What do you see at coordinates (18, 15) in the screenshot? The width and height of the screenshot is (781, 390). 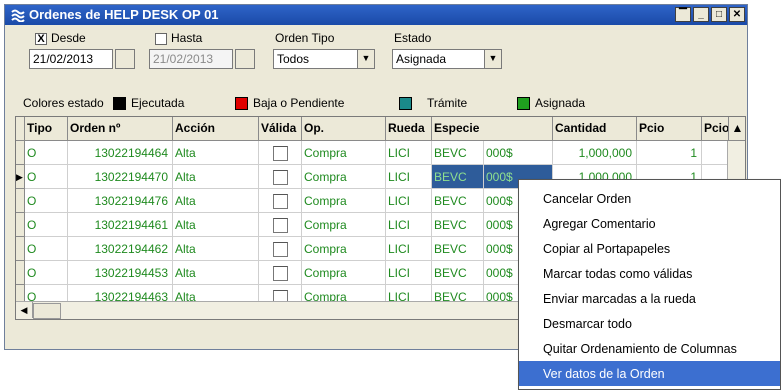 I see `app-icon` at bounding box center [18, 15].